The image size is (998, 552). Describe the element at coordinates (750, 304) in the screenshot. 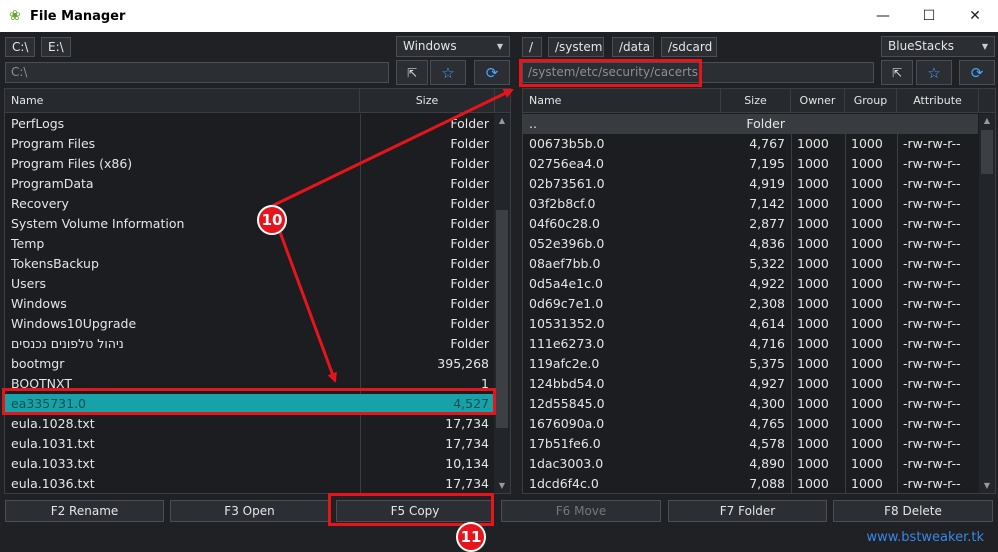

I see `table-row: 0d69c7e1.0 2,308 1000 1000 -rw-rw-r--` at that location.